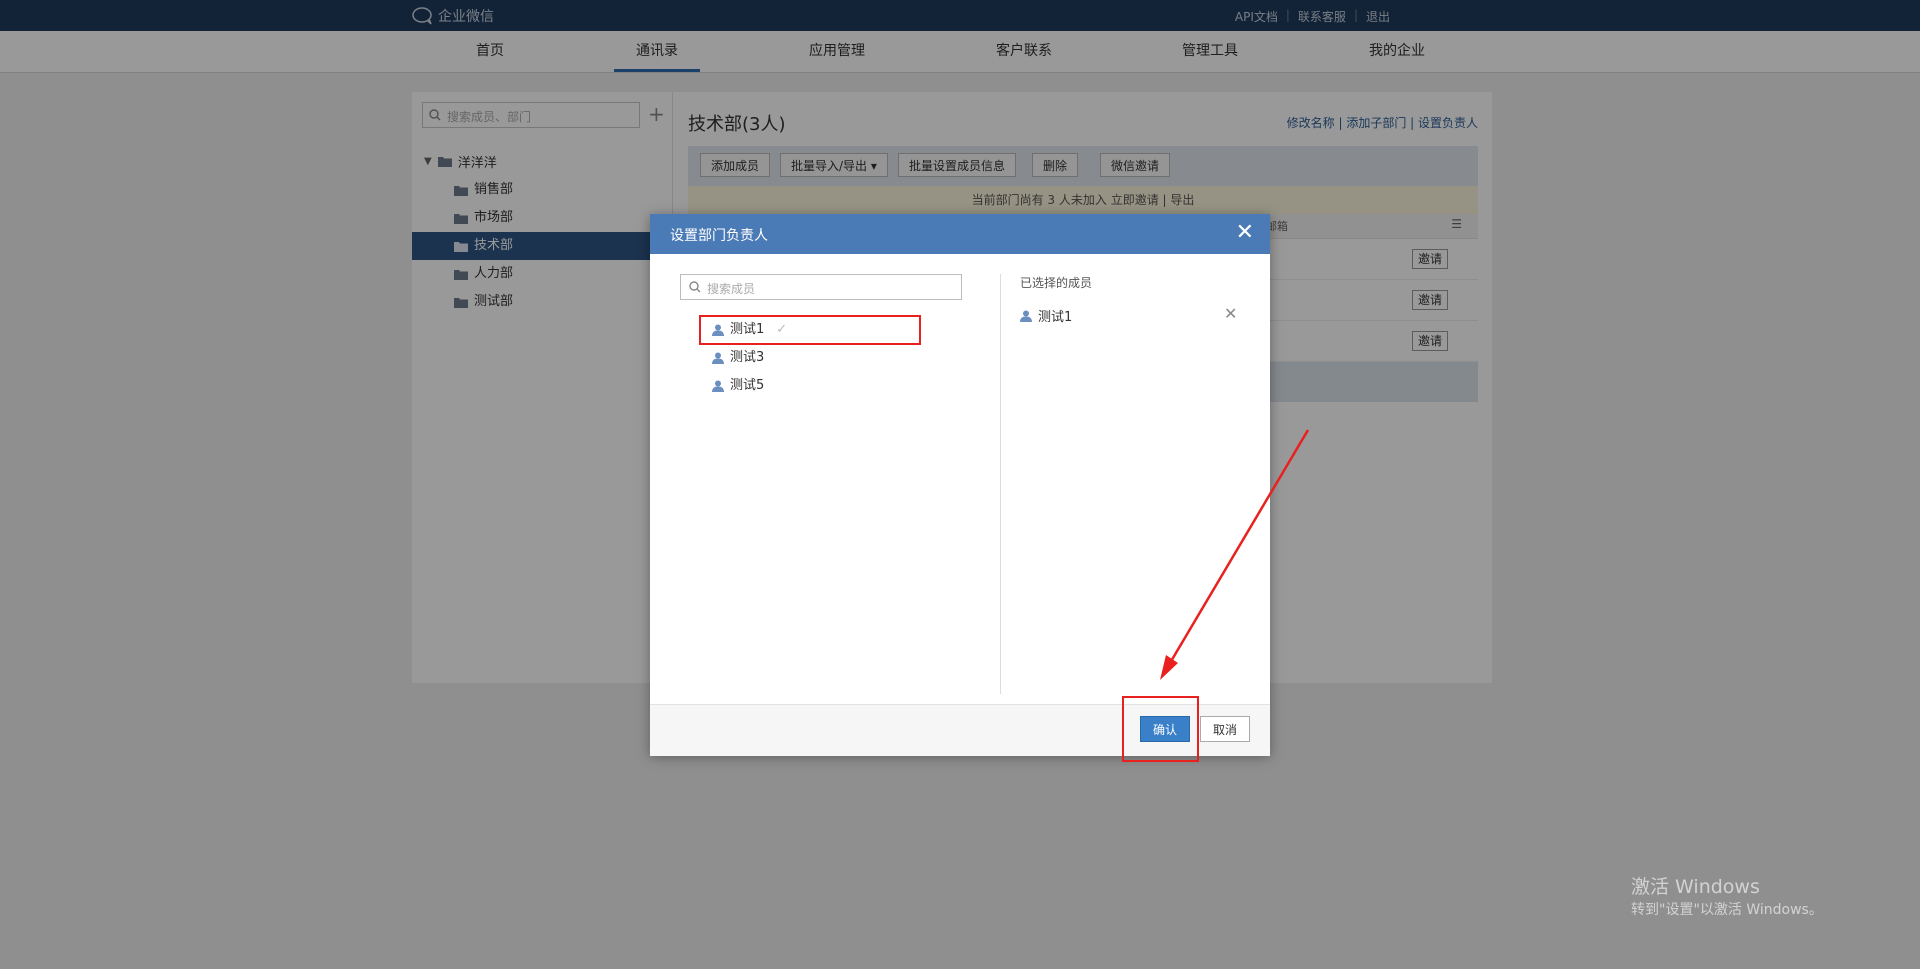  I want to click on activation-watermark-title: 激活 Windows, so click(1695, 887).